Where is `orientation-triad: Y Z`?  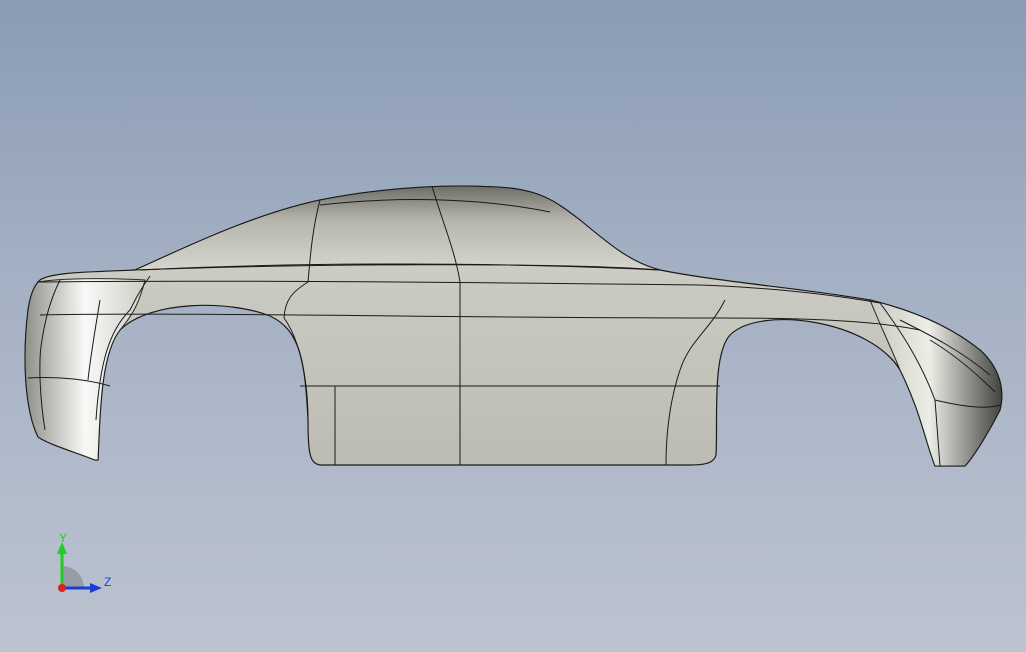 orientation-triad: Y Z is located at coordinates (84, 562).